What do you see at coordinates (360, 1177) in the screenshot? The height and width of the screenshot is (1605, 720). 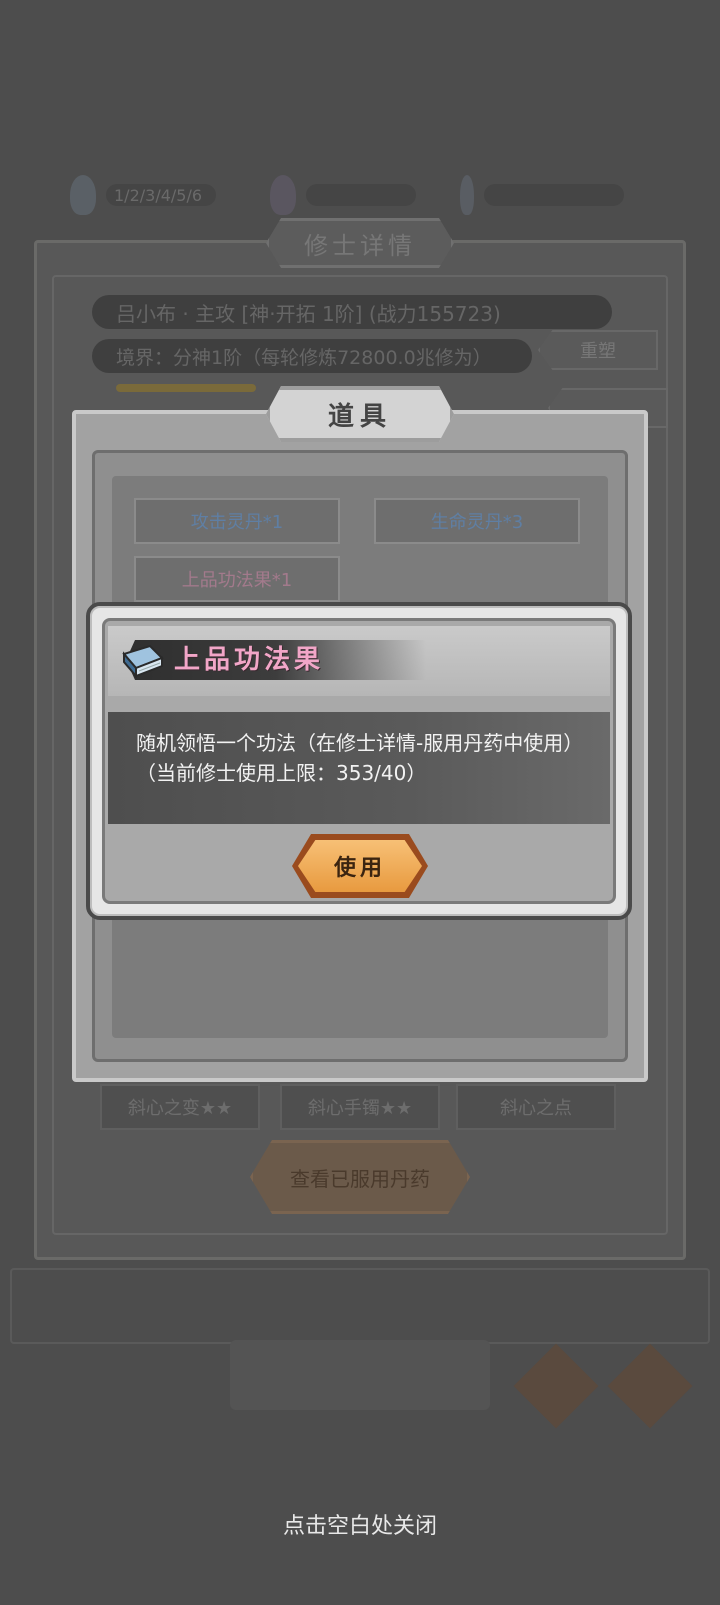 I see `view-consumed-pills-button: 查看已服用丹药` at bounding box center [360, 1177].